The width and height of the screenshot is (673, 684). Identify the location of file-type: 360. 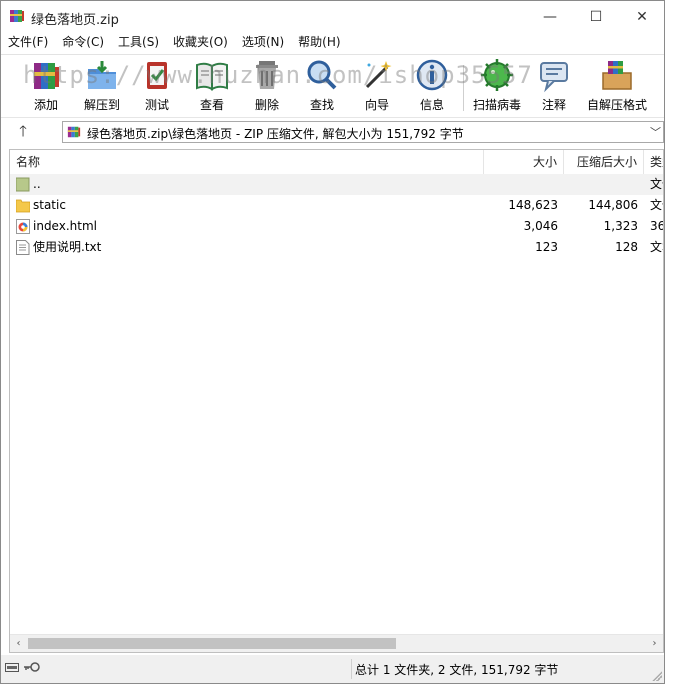
(656, 226).